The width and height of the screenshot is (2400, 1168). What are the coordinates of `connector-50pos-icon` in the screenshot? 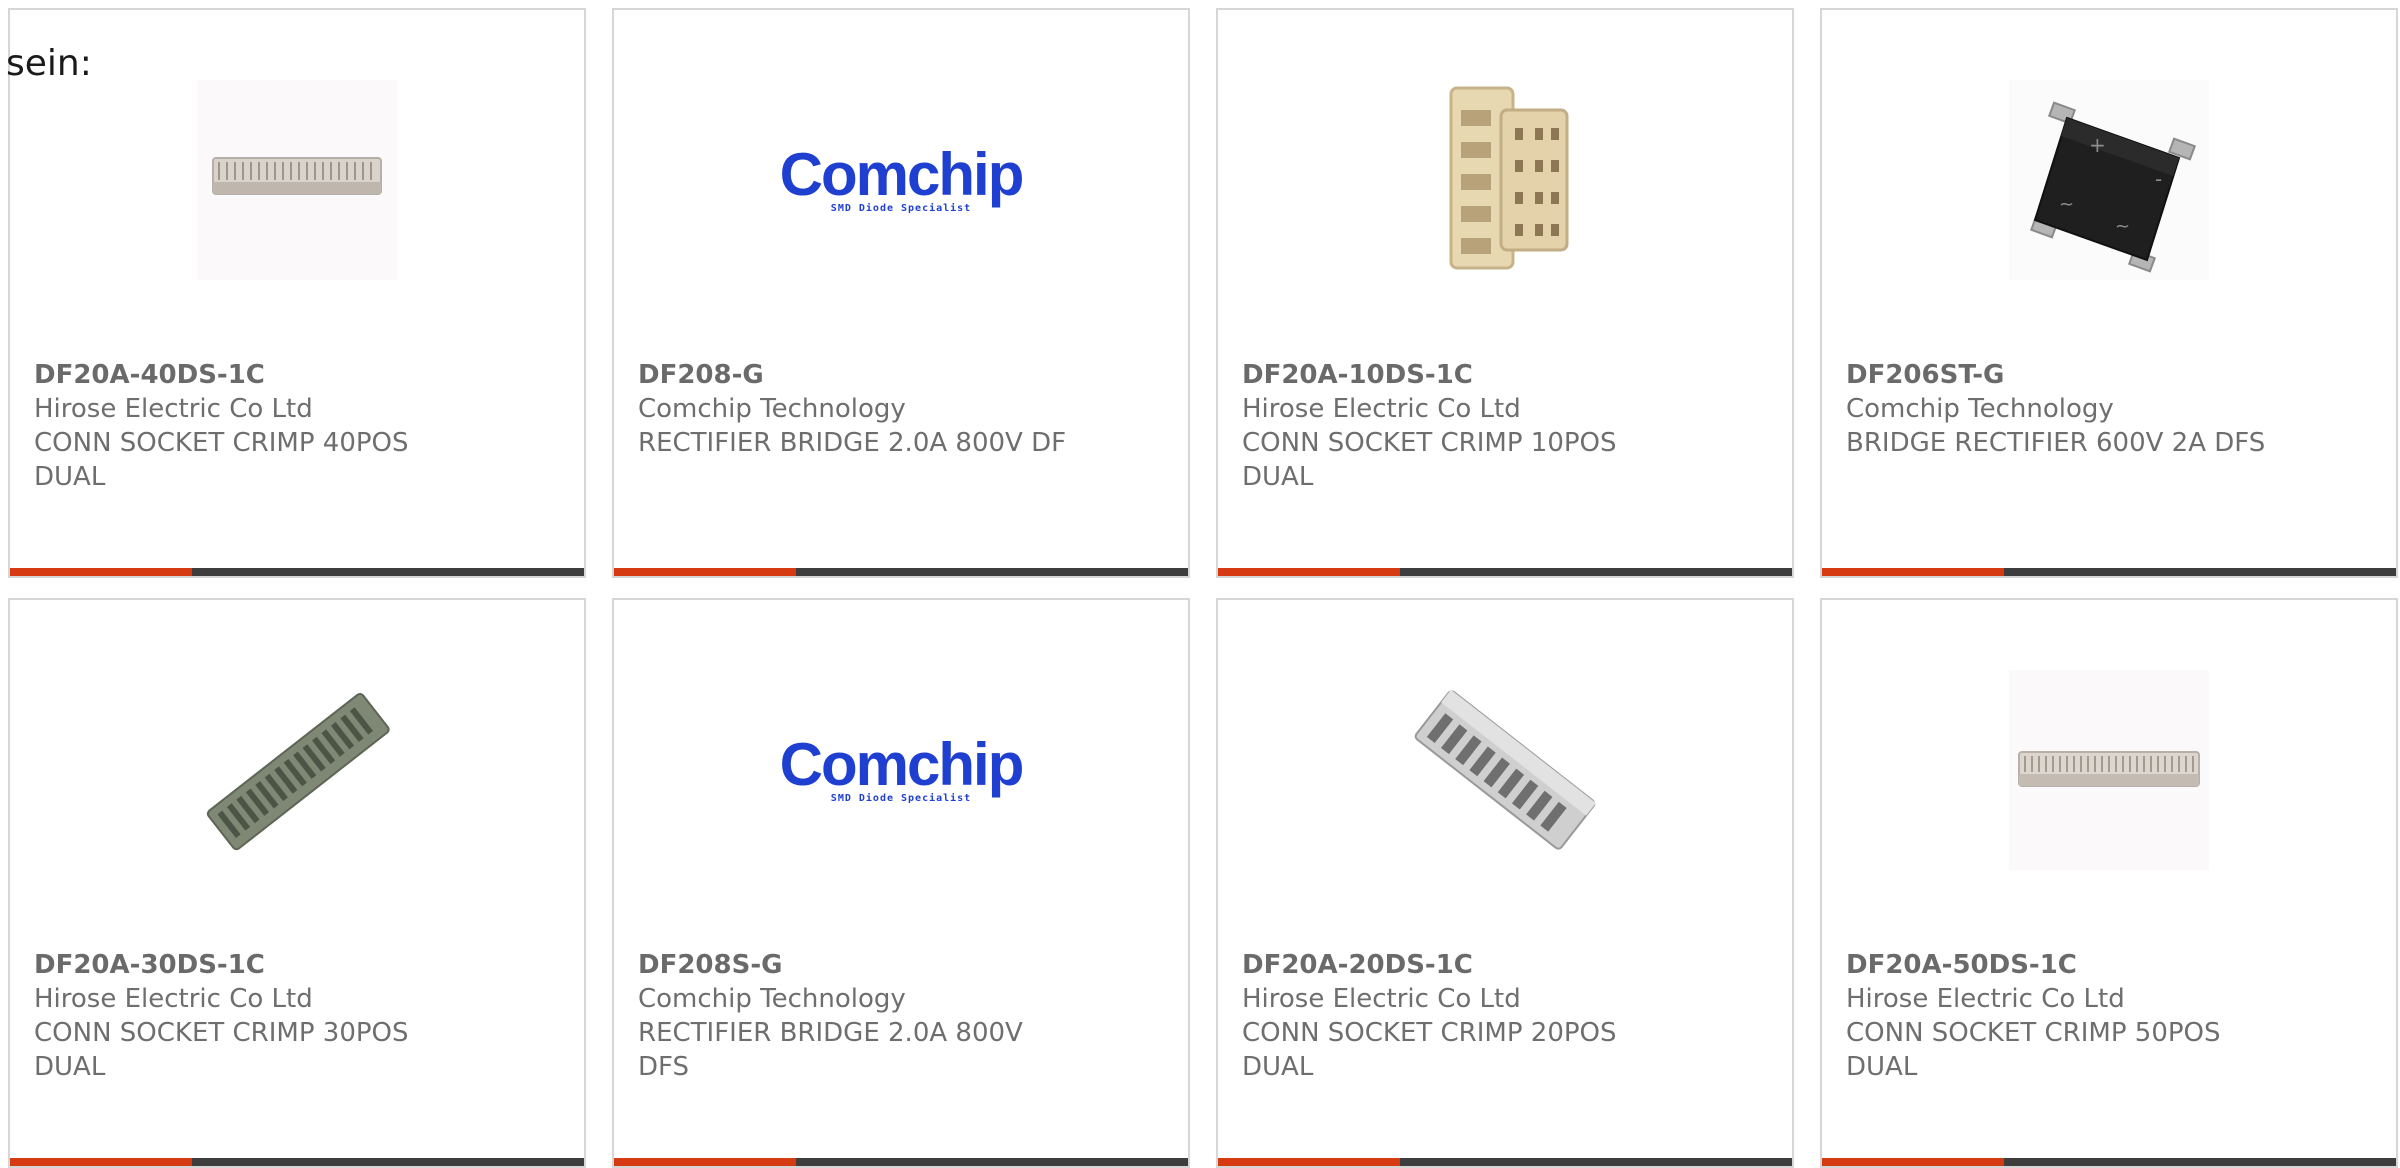 It's located at (2109, 770).